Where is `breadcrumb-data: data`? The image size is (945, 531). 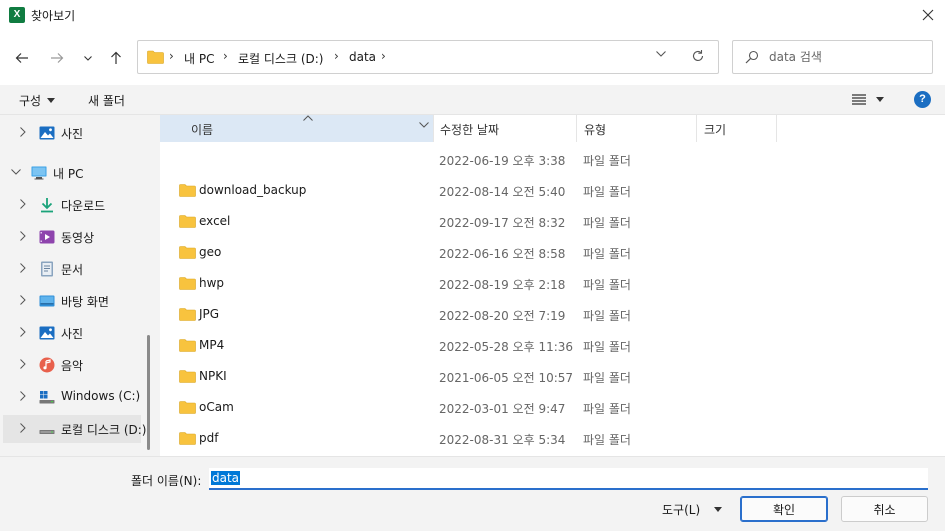 breadcrumb-data: data is located at coordinates (362, 57).